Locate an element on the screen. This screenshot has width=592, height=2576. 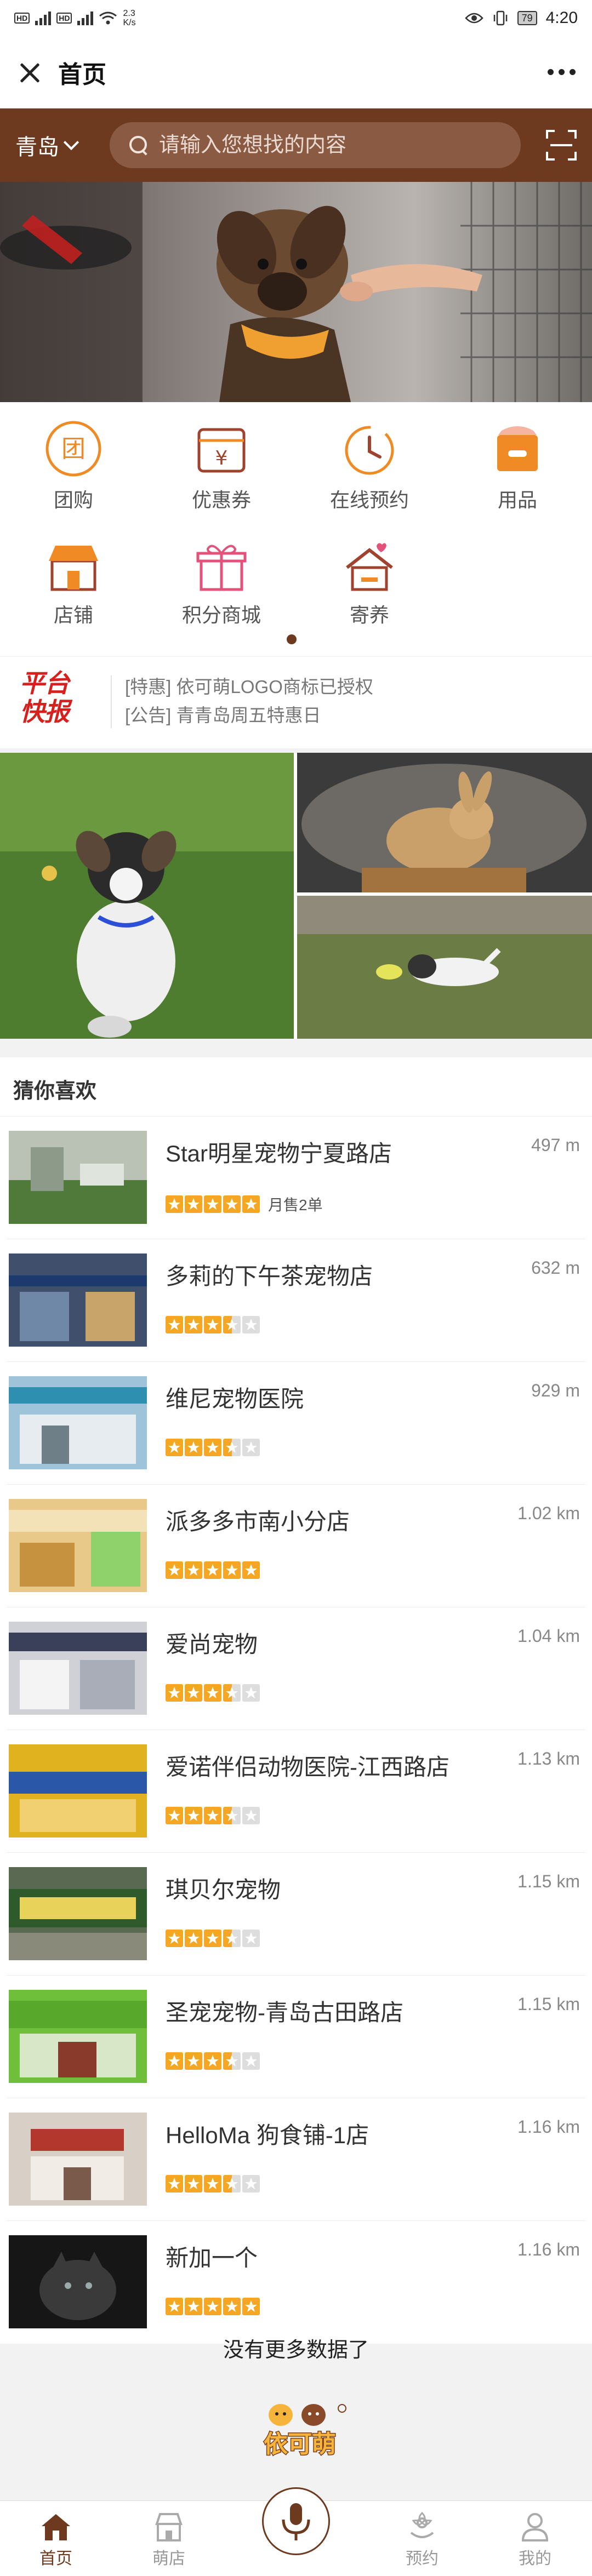
foster-house-icon is located at coordinates (369, 567).